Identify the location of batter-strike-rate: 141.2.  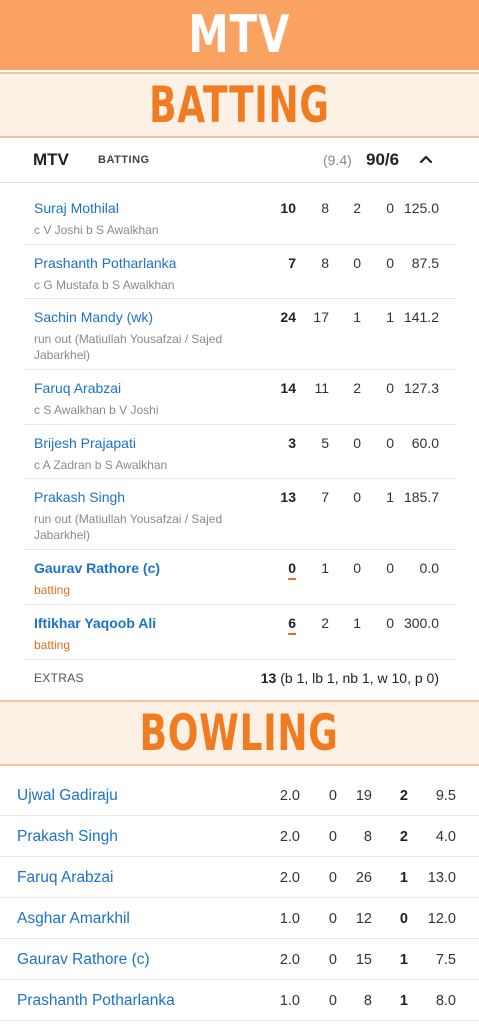
(421, 317).